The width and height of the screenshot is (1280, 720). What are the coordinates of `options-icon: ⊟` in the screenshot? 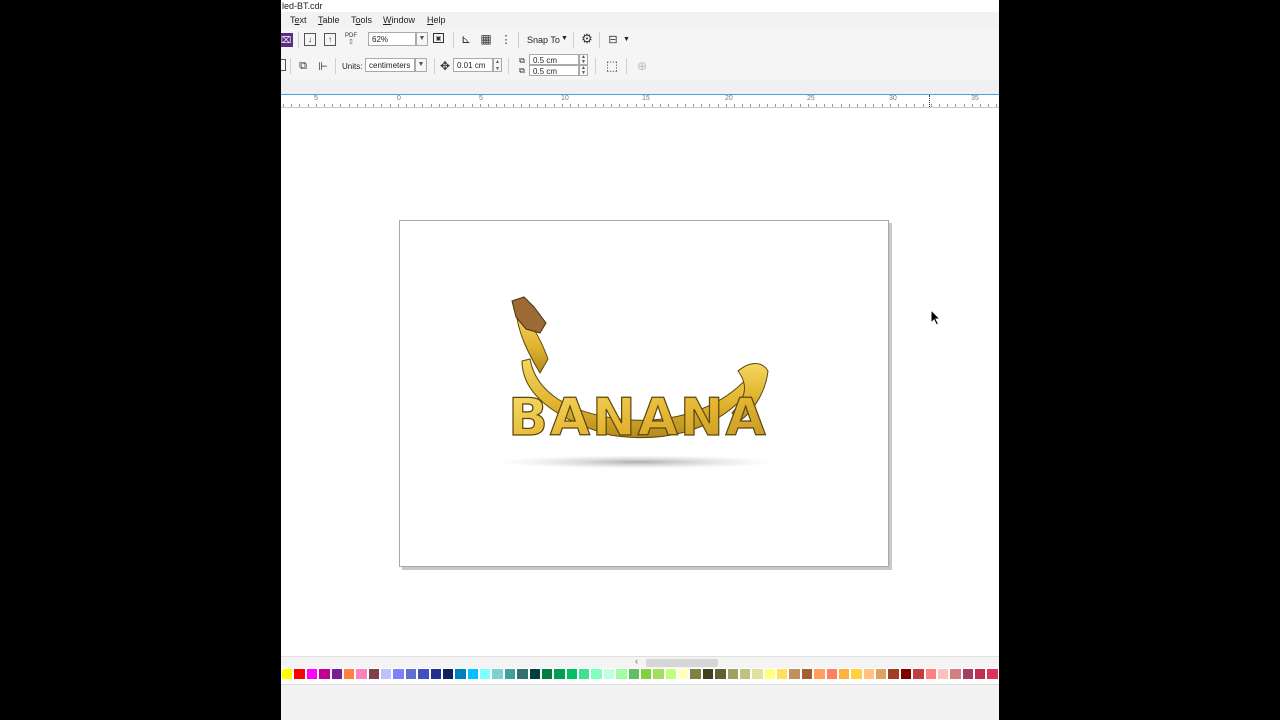 It's located at (613, 39).